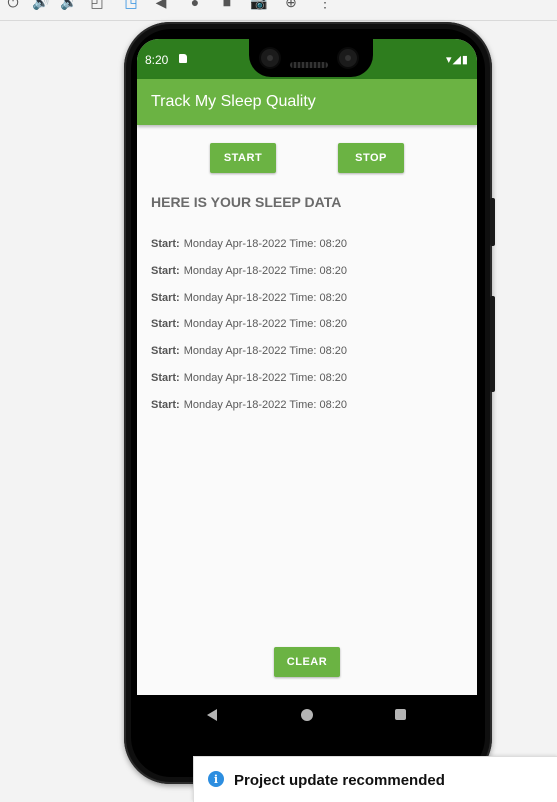 The width and height of the screenshot is (557, 802). I want to click on sleep-data-heading: HERE IS YOUR SLEEP DATA, so click(246, 202).